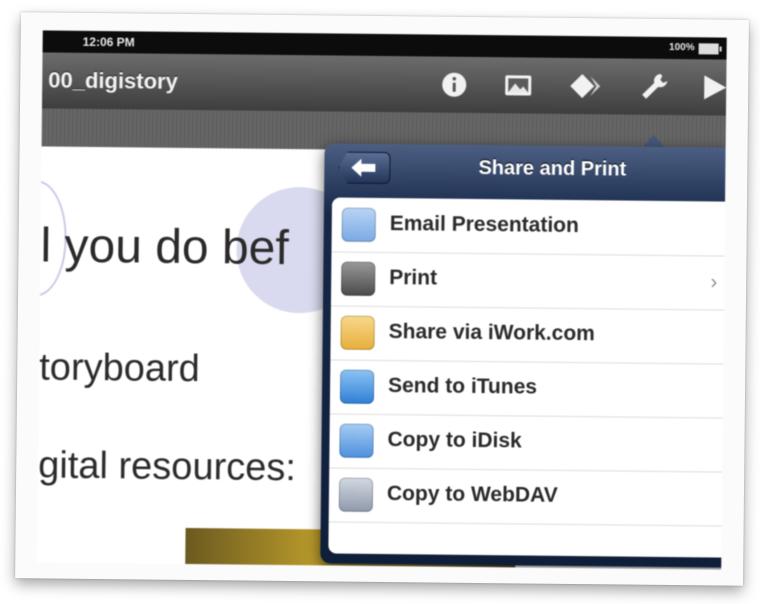 This screenshot has width=760, height=604. Describe the element at coordinates (708, 49) in the screenshot. I see `battery-icon` at that location.